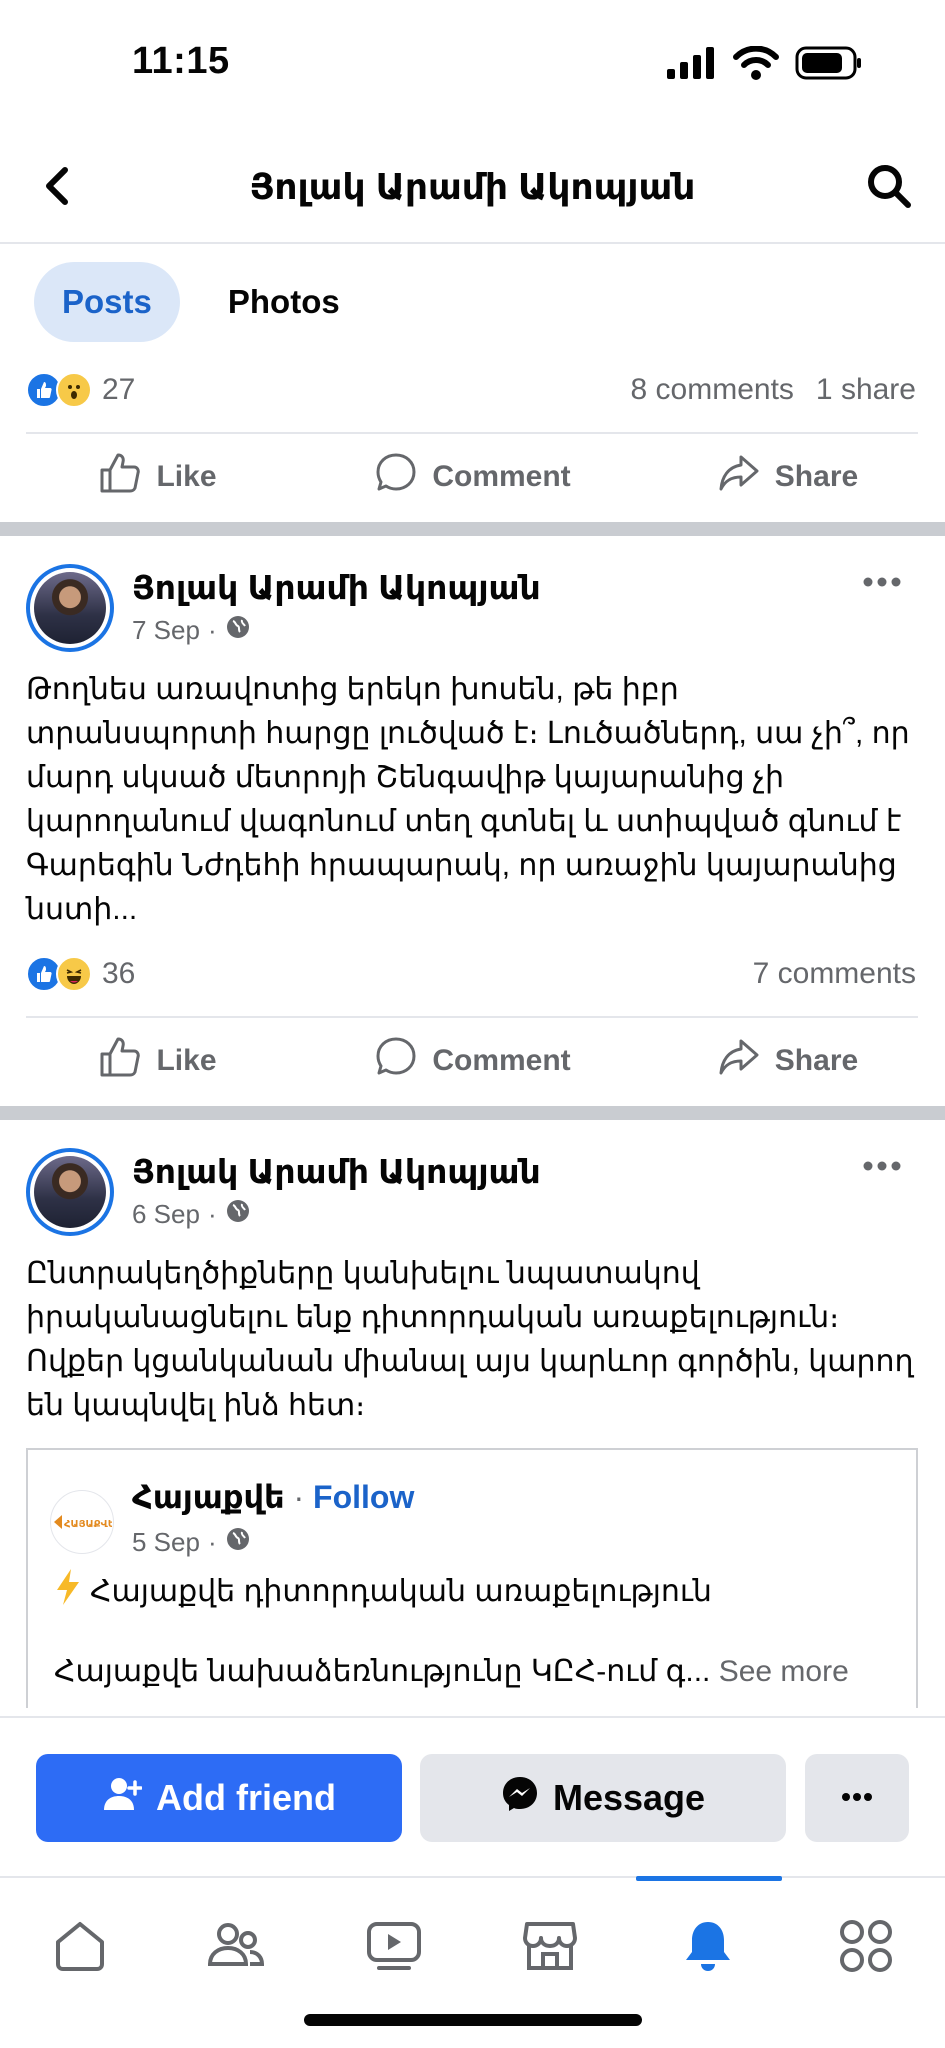 This screenshot has height=2048, width=945. Describe the element at coordinates (119, 389) in the screenshot. I see `reaction-count: 27` at that location.